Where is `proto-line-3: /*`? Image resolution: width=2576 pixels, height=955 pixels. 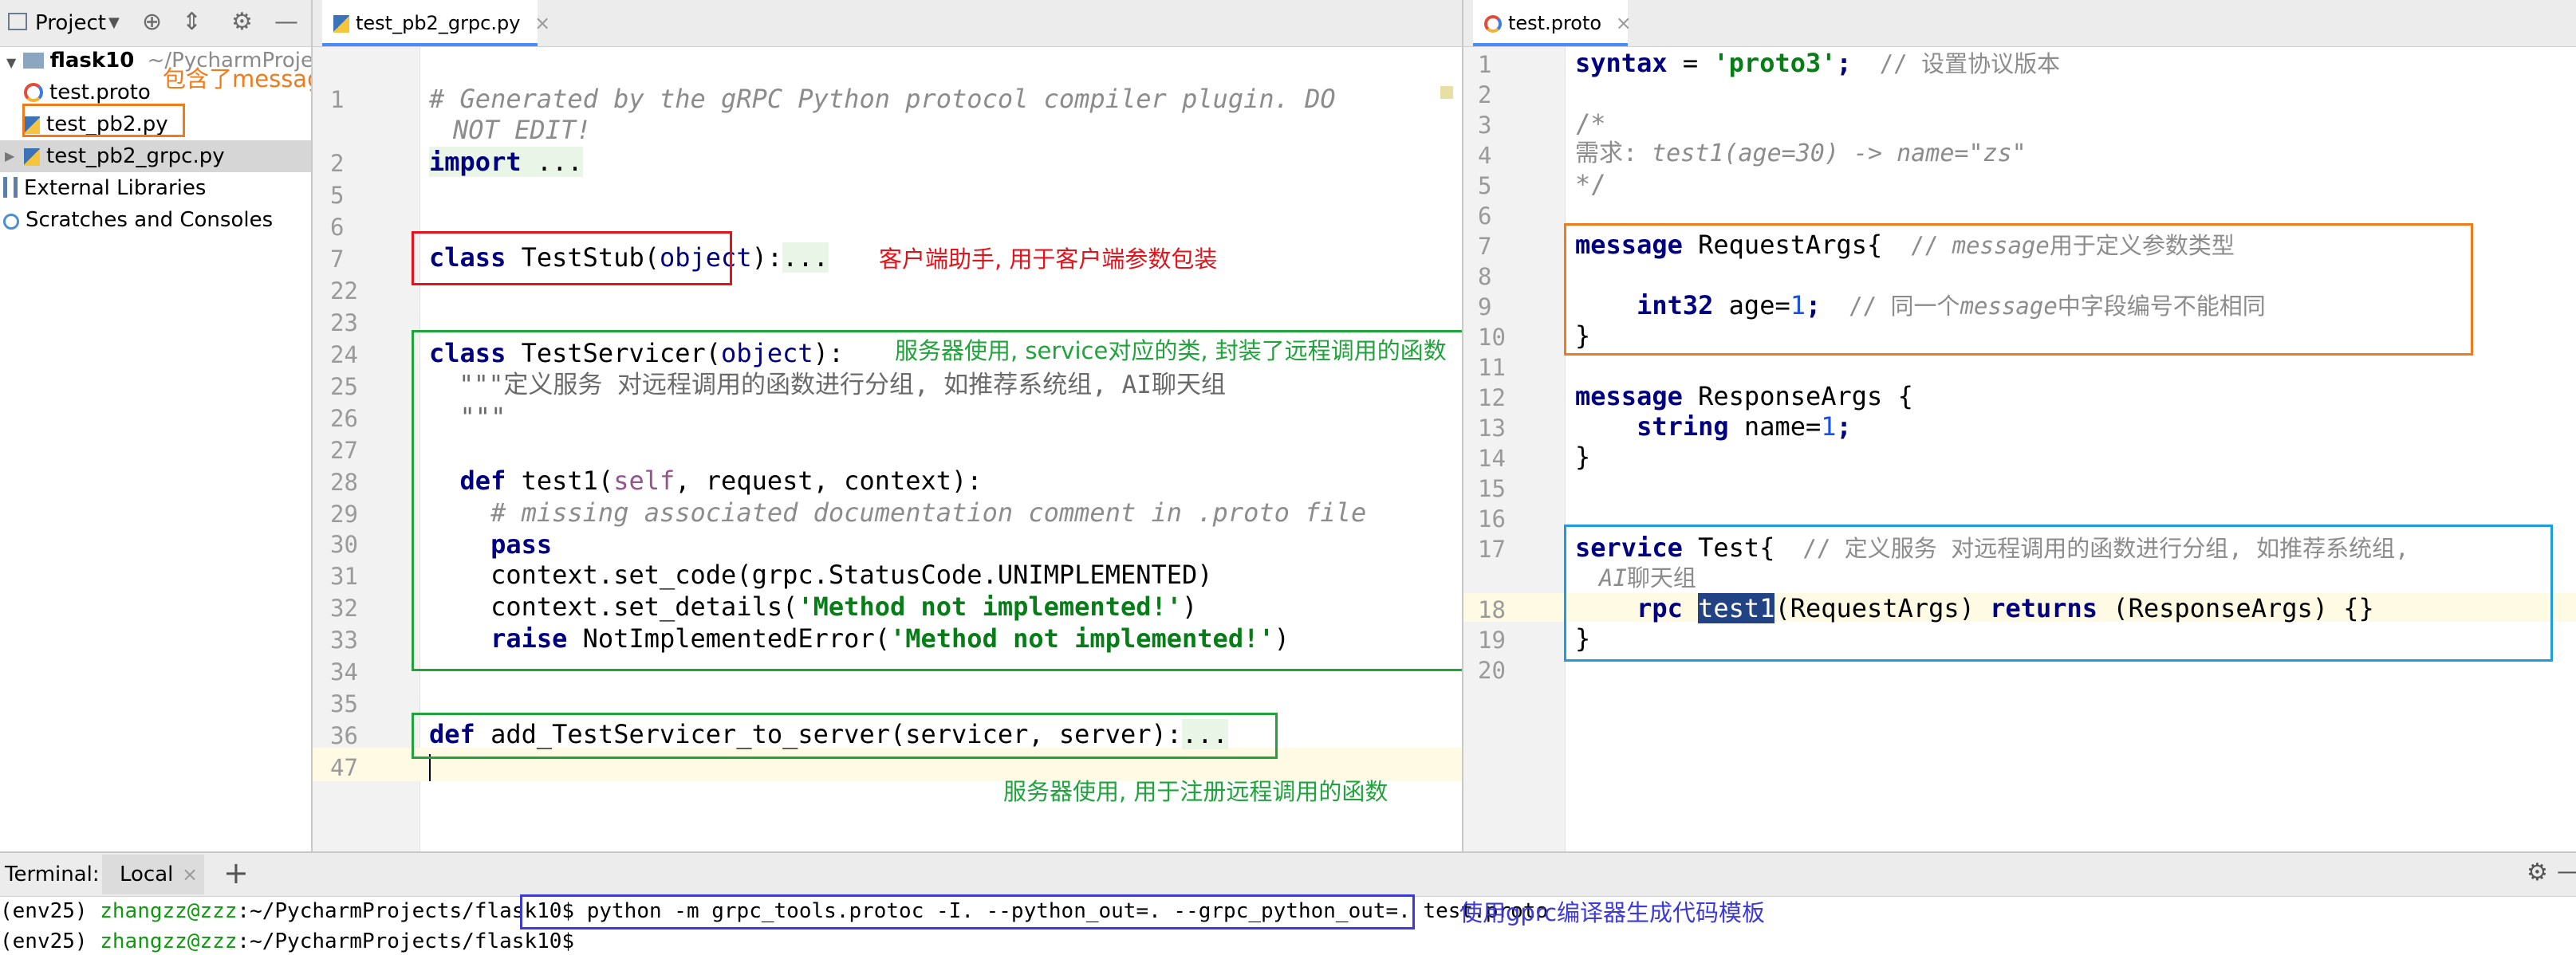
proto-line-3: /* is located at coordinates (1590, 123).